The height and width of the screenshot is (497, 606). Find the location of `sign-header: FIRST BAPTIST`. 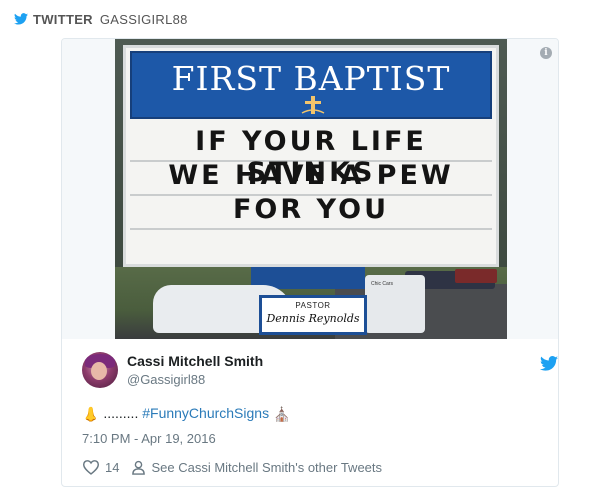

sign-header: FIRST BAPTIST is located at coordinates (311, 85).